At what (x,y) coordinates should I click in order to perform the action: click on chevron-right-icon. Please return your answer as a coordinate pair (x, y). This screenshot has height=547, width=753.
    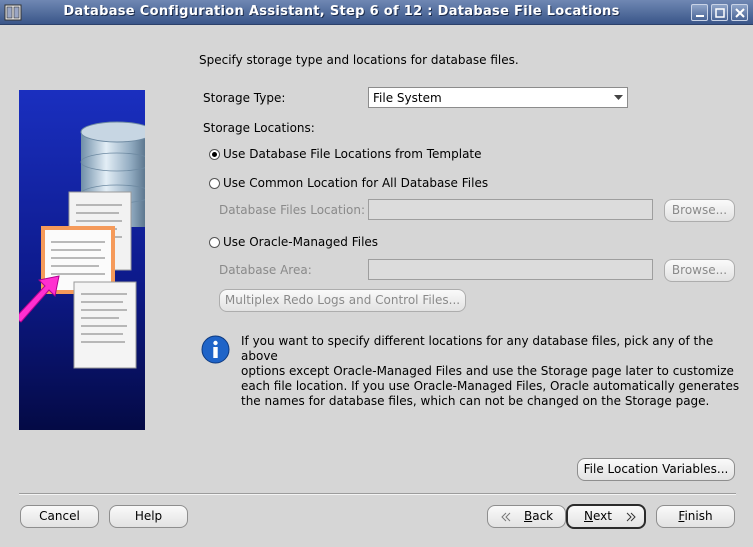
    Looking at the image, I should click on (631, 517).